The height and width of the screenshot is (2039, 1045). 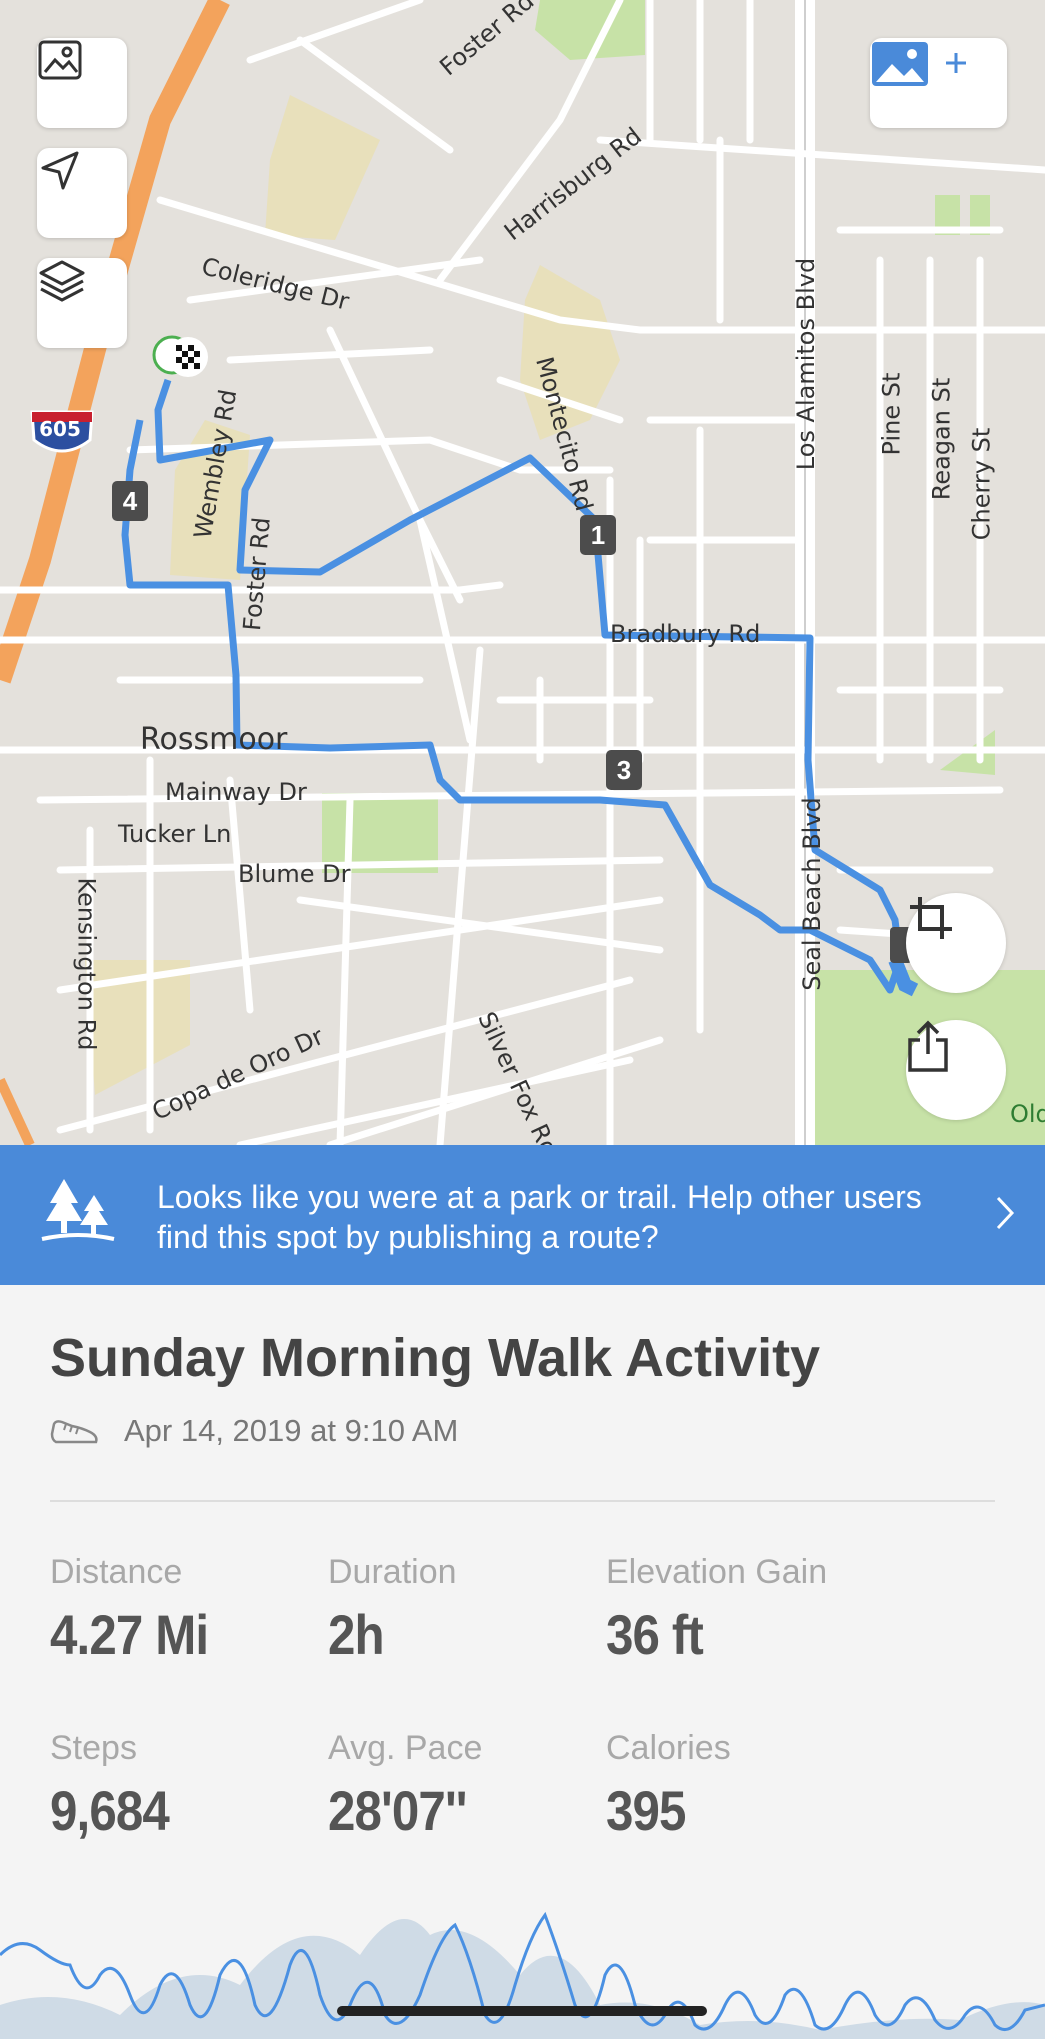 What do you see at coordinates (685, 634) in the screenshot?
I see `road-label: Bradbury Rd` at bounding box center [685, 634].